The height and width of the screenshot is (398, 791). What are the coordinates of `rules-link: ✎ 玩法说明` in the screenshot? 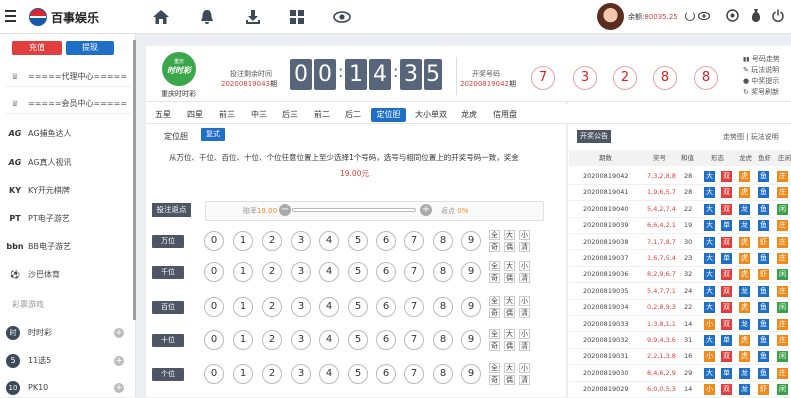 It's located at (761, 70).